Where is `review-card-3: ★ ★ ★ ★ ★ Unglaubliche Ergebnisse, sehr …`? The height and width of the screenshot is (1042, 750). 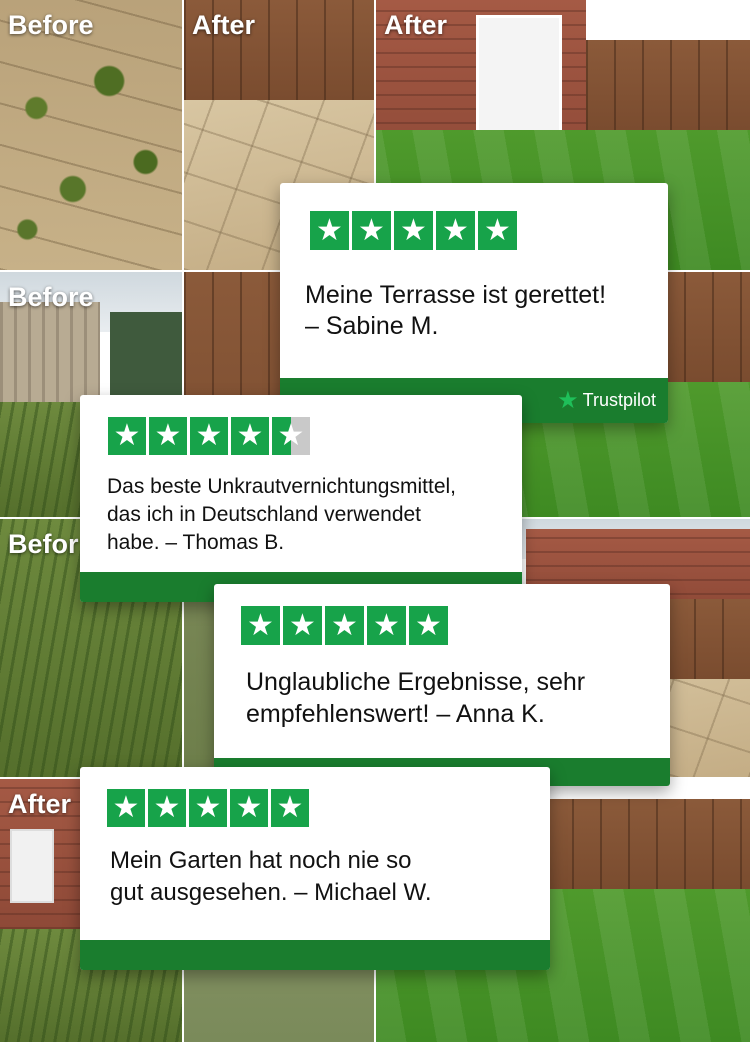
review-card-3: ★ ★ ★ ★ ★ Unglaubliche Ergebnisse, sehr … is located at coordinates (442, 685).